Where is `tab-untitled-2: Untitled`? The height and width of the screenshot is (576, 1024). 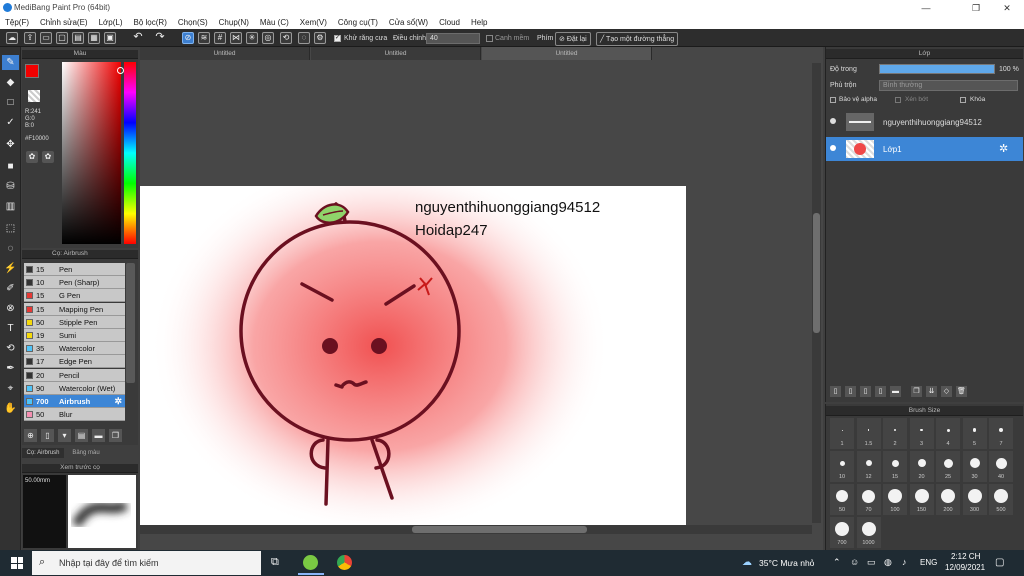
tab-untitled-2: Untitled is located at coordinates (396, 53).